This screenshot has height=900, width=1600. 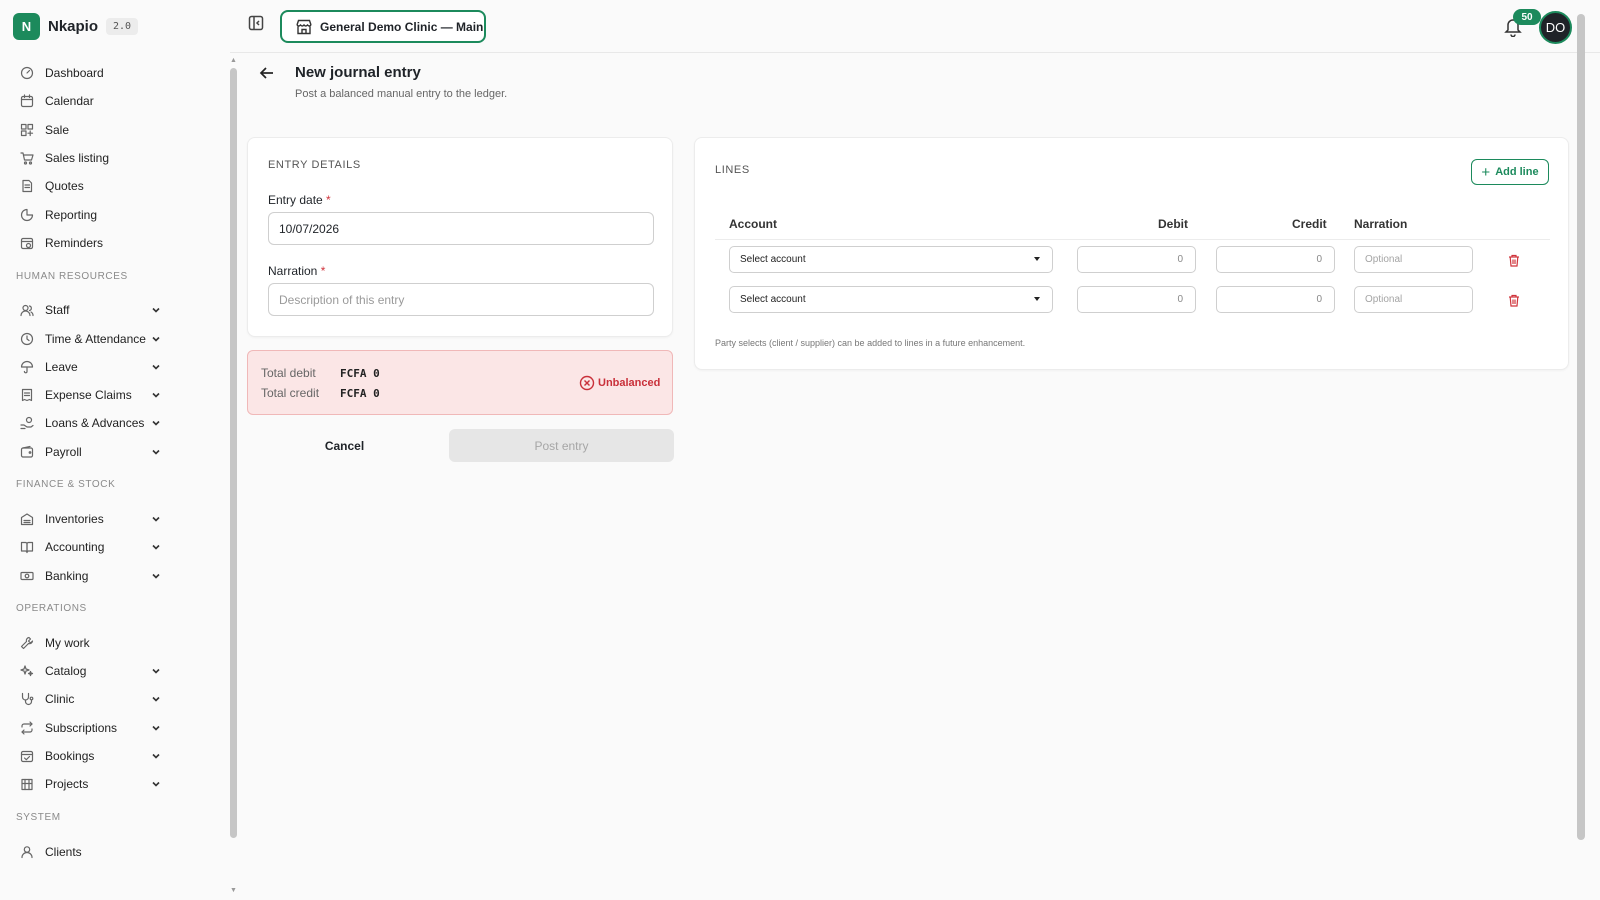 I want to click on cart-icon, so click(x=27, y=158).